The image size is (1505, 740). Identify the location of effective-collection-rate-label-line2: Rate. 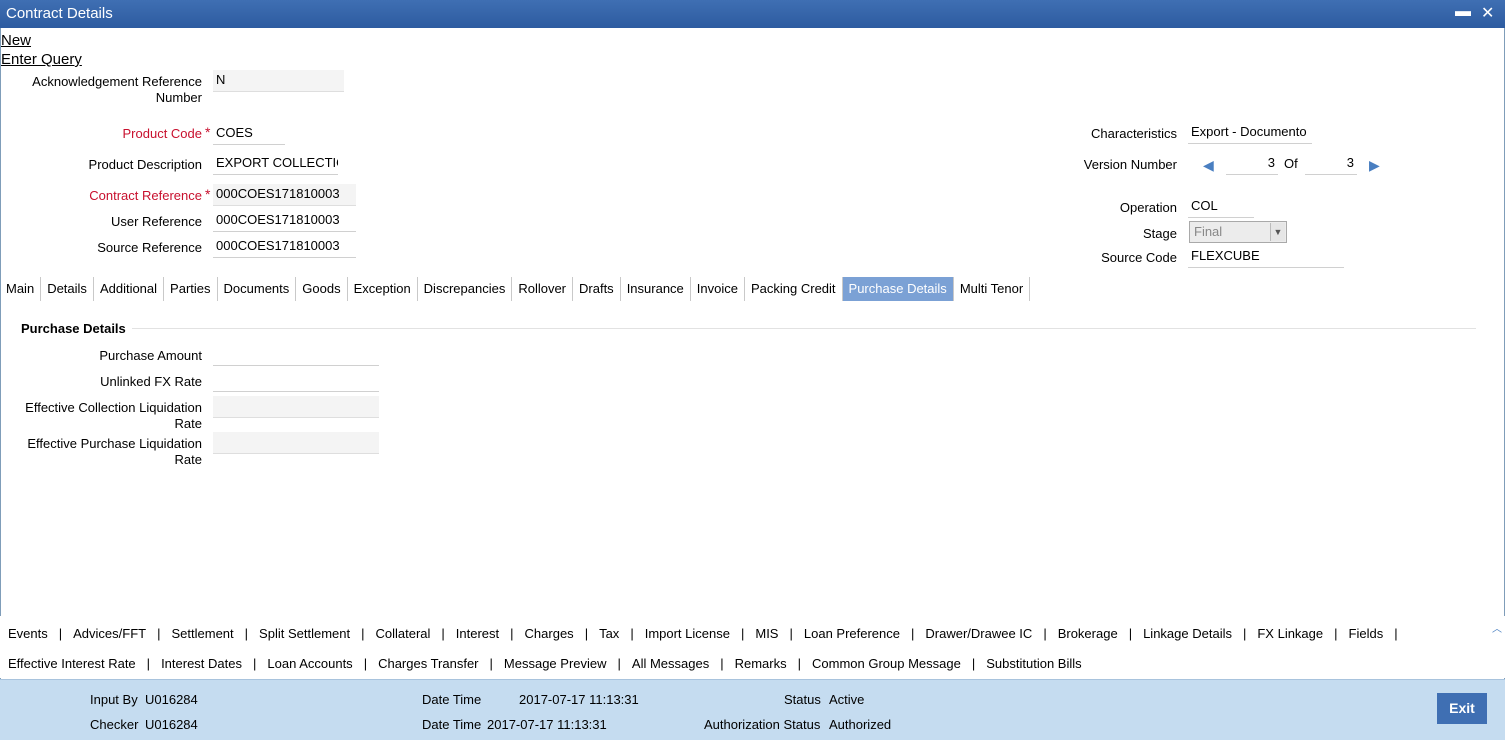
(188, 423).